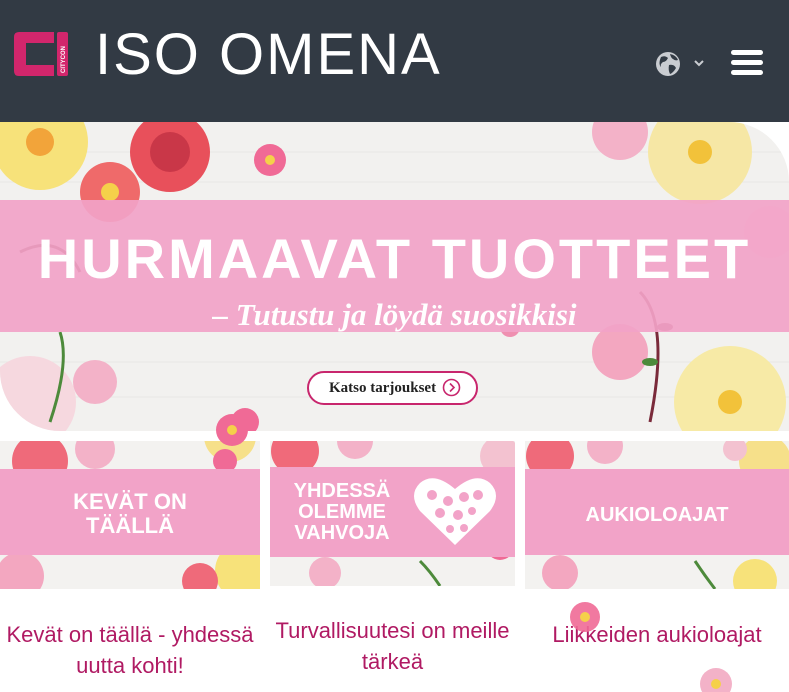  Describe the element at coordinates (130, 650) in the screenshot. I see `card-spring-caption: Kevät on täällä - yhdessä uutta kohti!` at that location.